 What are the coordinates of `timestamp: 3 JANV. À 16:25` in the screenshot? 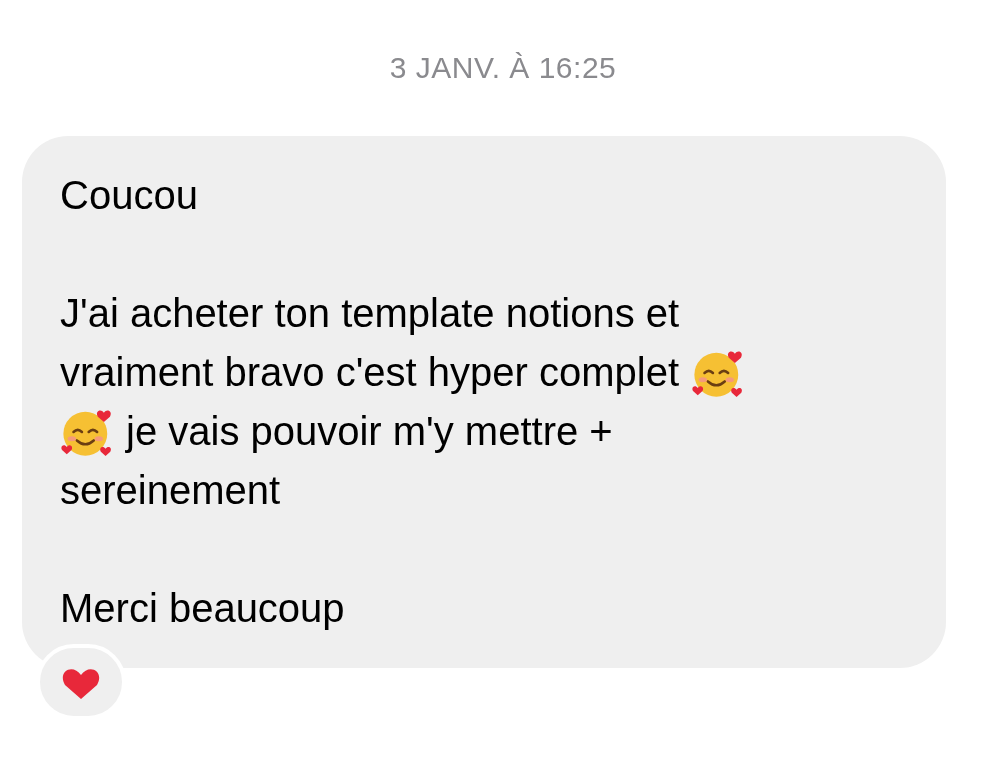 It's located at (503, 68).